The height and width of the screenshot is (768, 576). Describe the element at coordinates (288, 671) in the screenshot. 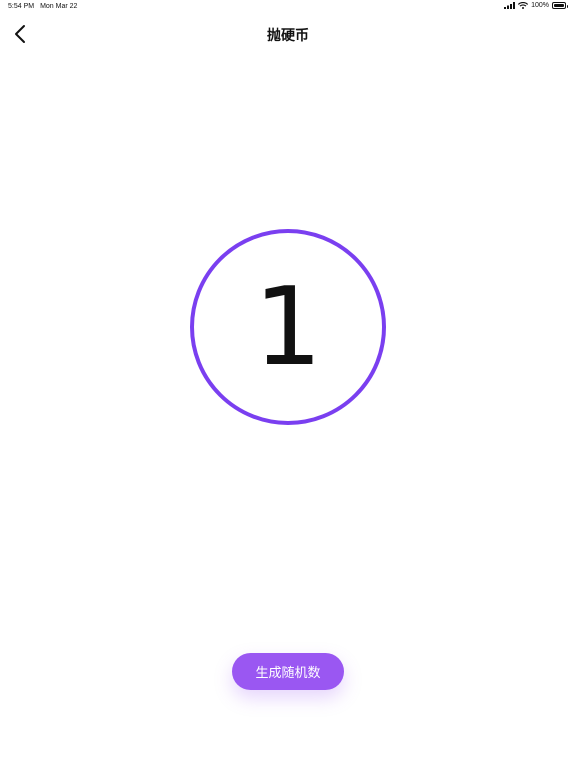

I see `generate-random-number-button: 生成随机数` at that location.